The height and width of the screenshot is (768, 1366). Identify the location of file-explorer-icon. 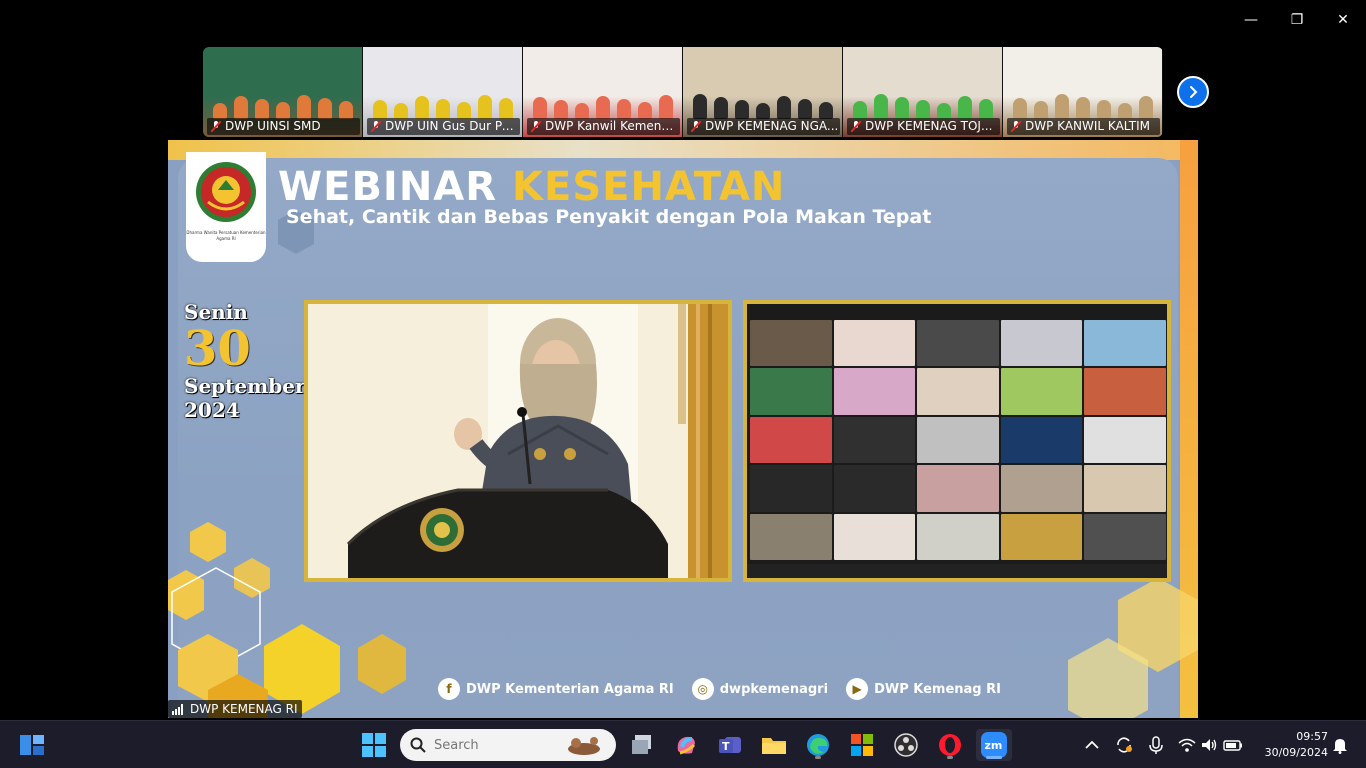
(774, 745).